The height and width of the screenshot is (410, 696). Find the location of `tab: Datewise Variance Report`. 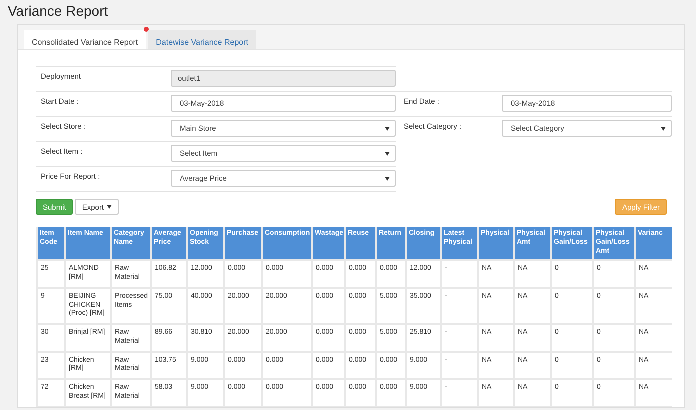

tab: Datewise Variance Report is located at coordinates (202, 39).